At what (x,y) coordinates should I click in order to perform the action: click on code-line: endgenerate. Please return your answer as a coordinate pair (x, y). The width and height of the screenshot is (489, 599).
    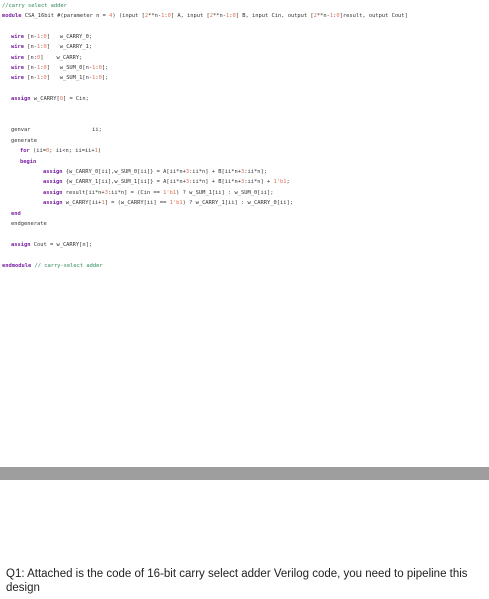
    Looking at the image, I should click on (29, 224).